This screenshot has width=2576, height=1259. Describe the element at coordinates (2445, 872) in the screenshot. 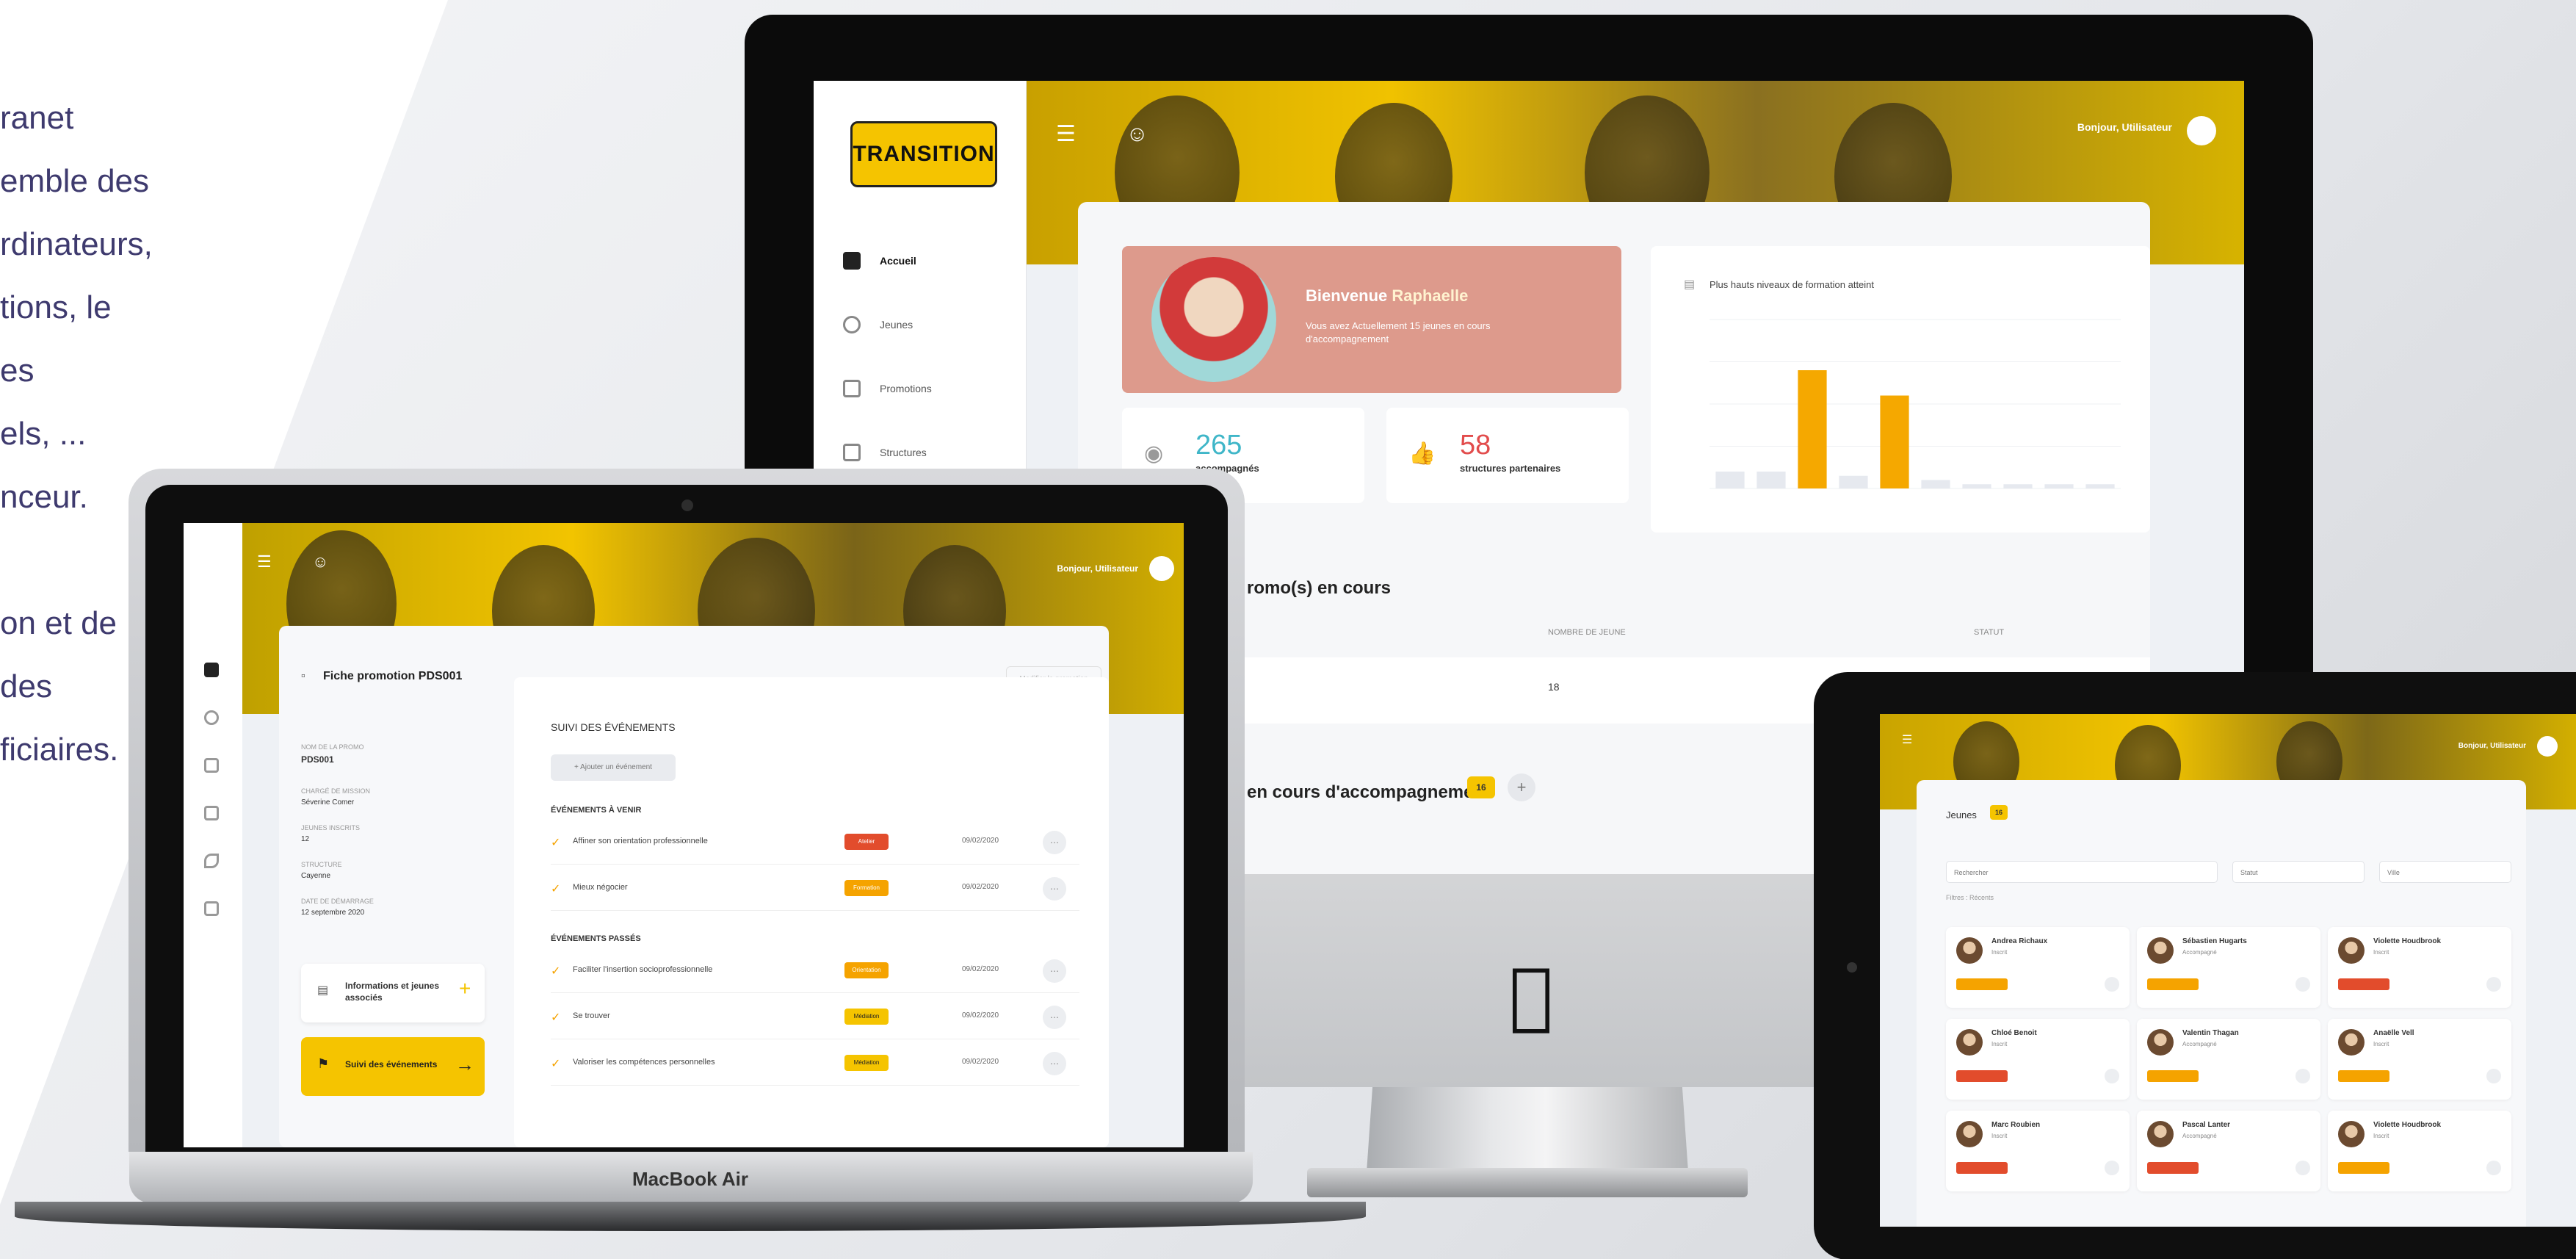

I see `city-select: Ville` at that location.